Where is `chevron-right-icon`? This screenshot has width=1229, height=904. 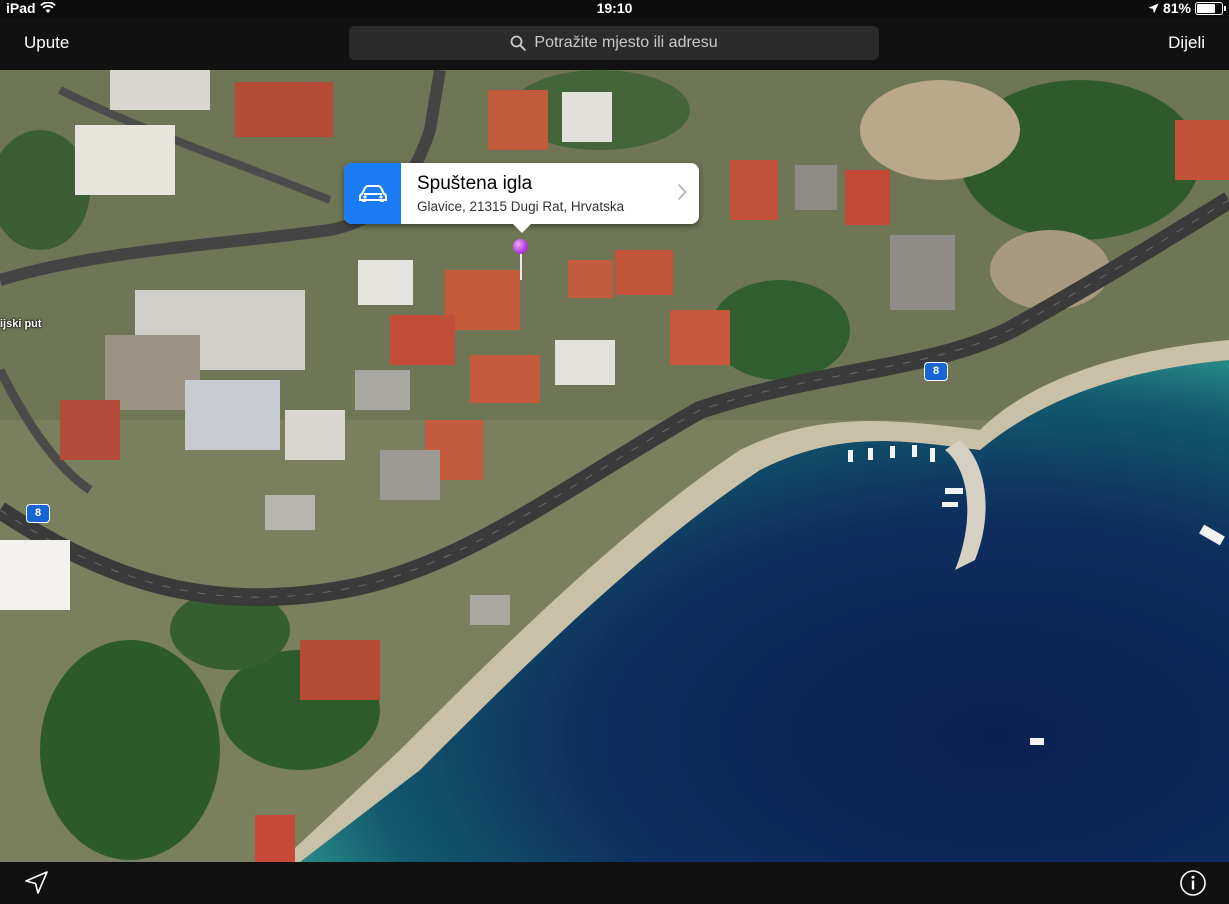 chevron-right-icon is located at coordinates (682, 192).